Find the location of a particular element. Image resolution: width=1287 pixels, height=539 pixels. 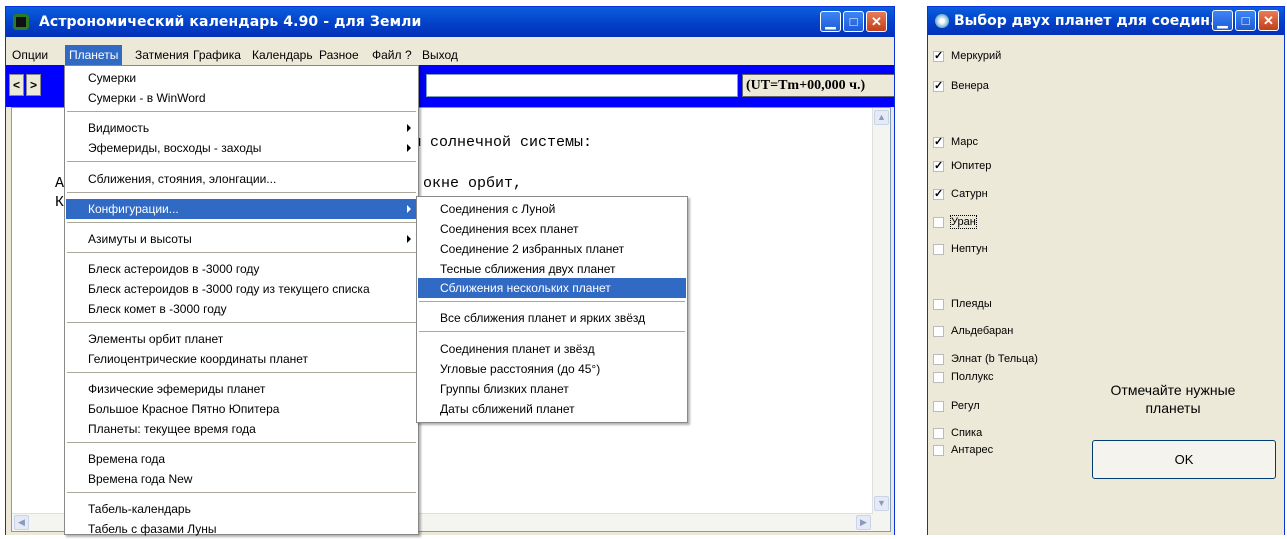

ok-button: OK is located at coordinates (1184, 459).